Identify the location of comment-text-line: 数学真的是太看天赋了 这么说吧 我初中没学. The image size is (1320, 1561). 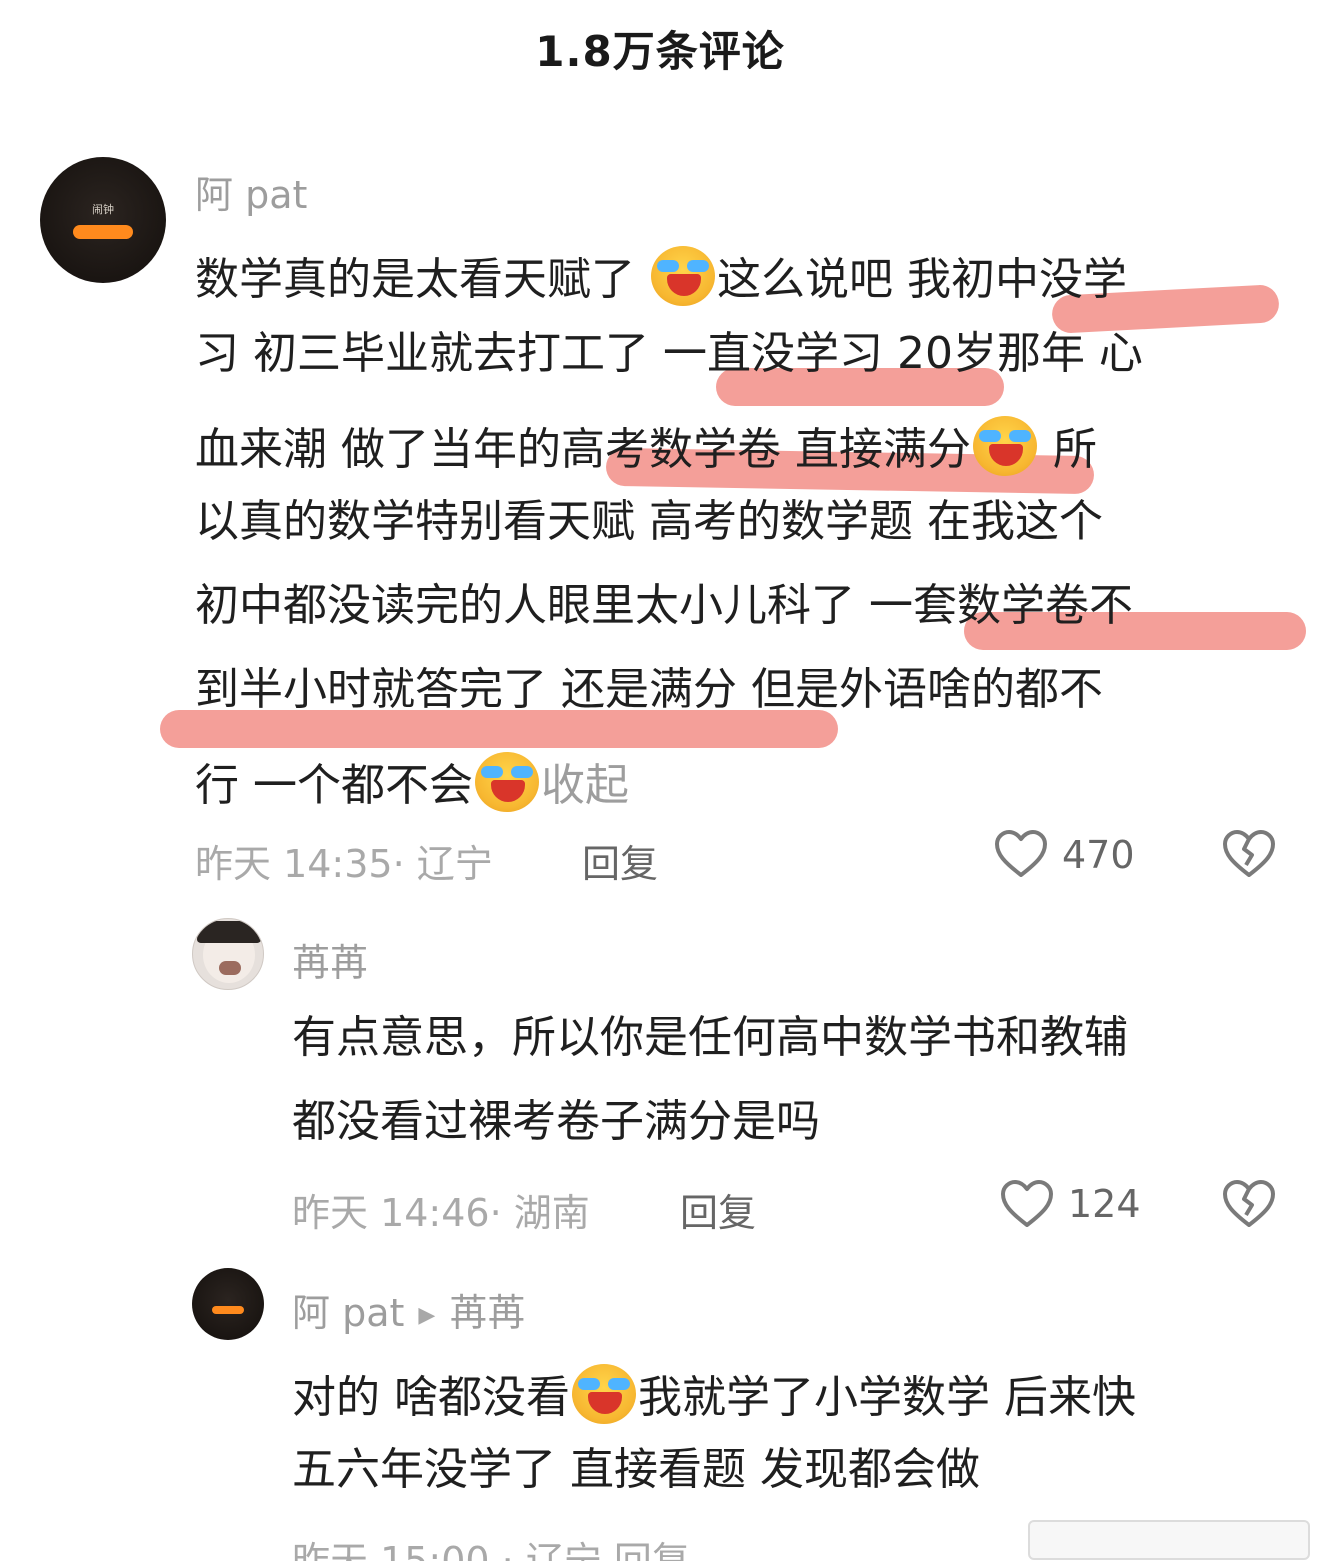
(661, 276).